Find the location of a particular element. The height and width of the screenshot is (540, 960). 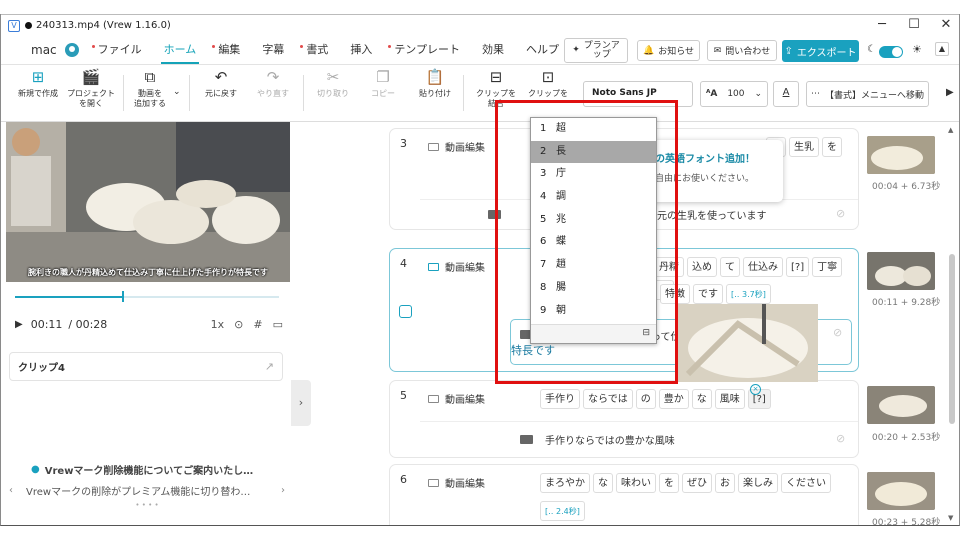

word-chip: ぜひ is located at coordinates (697, 483).